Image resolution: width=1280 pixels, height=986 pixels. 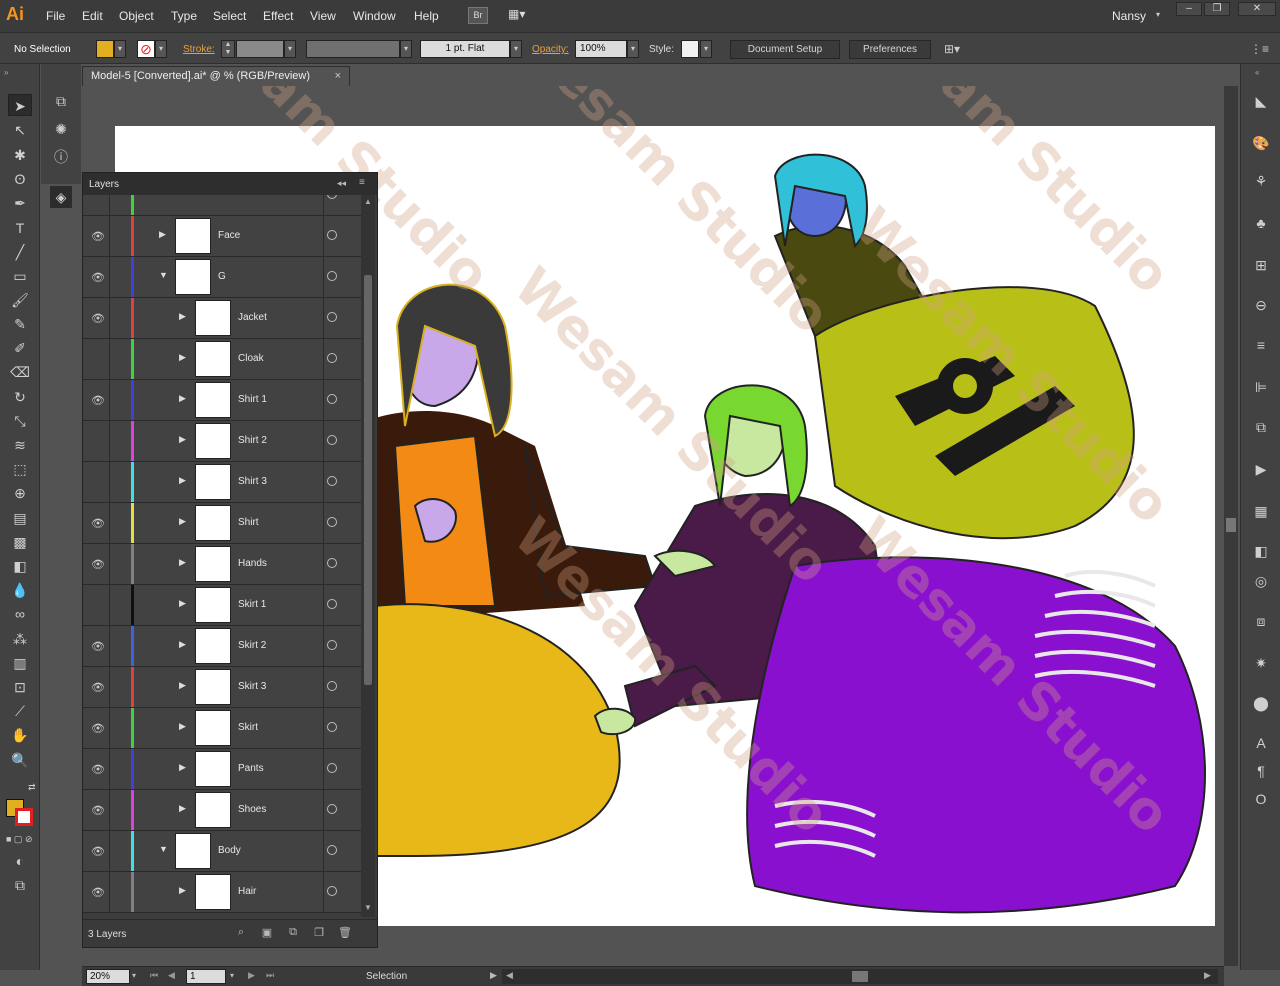 I want to click on stroke-weight-field, so click(x=260, y=49).